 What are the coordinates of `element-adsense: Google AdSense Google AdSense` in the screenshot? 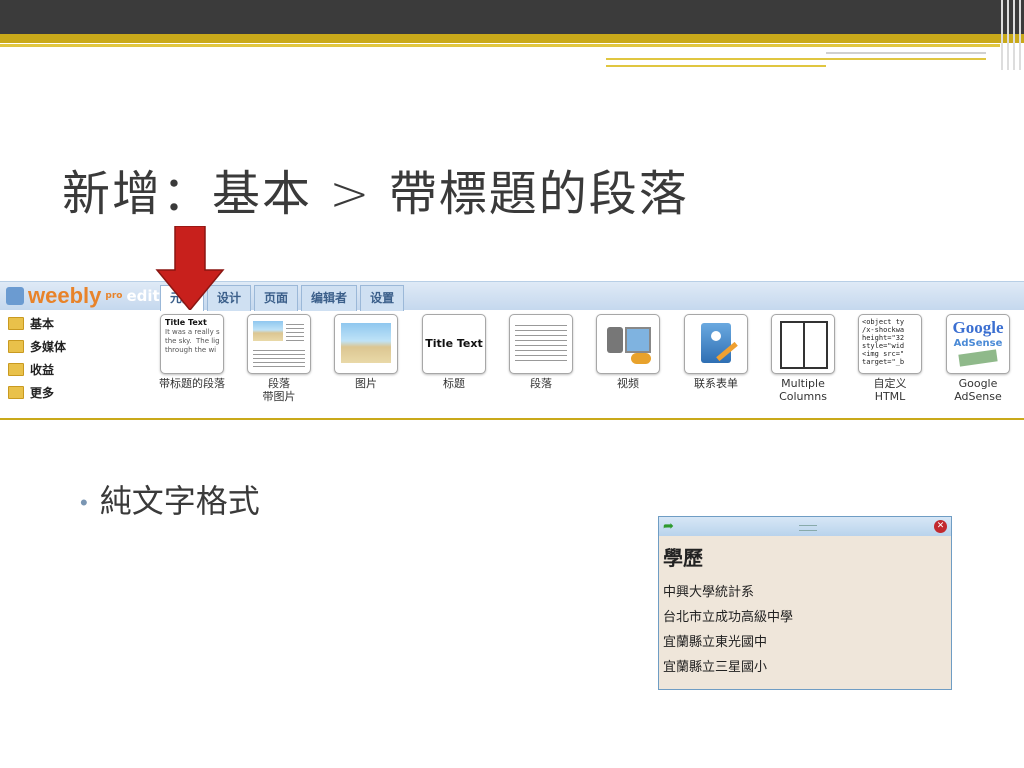 It's located at (978, 358).